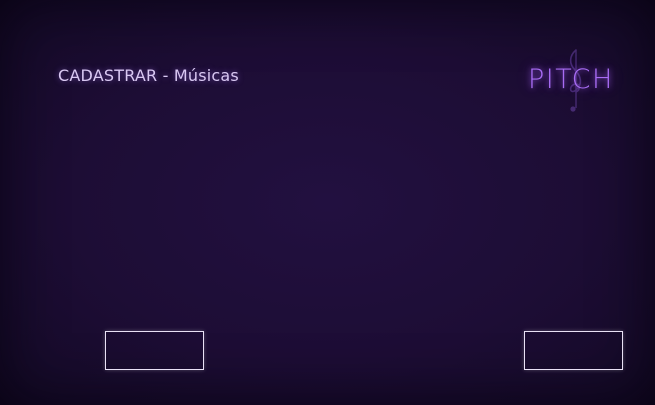 This screenshot has height=405, width=655. I want to click on app-logo: PITCH, so click(576, 81).